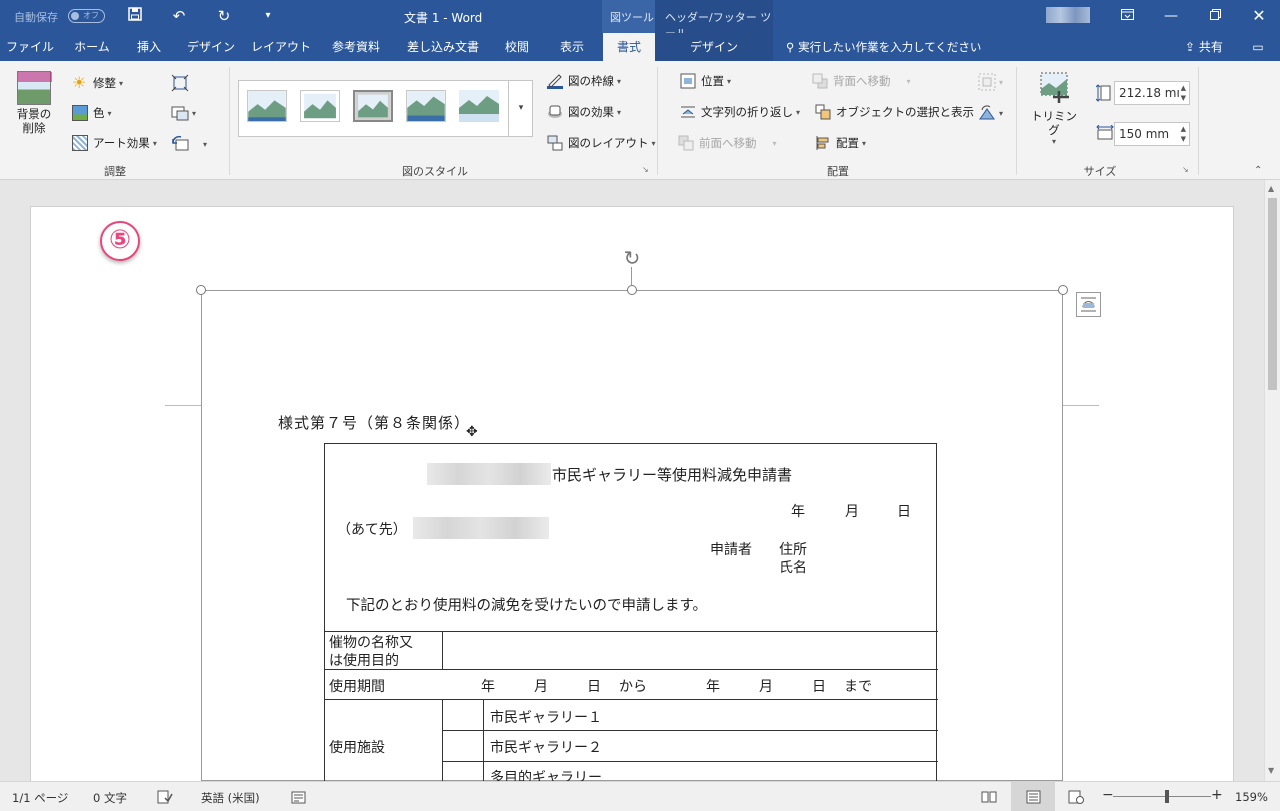 This screenshot has width=1280, height=811. Describe the element at coordinates (1054, 108) in the screenshot. I see `crop-button: トリミング ▾` at that location.